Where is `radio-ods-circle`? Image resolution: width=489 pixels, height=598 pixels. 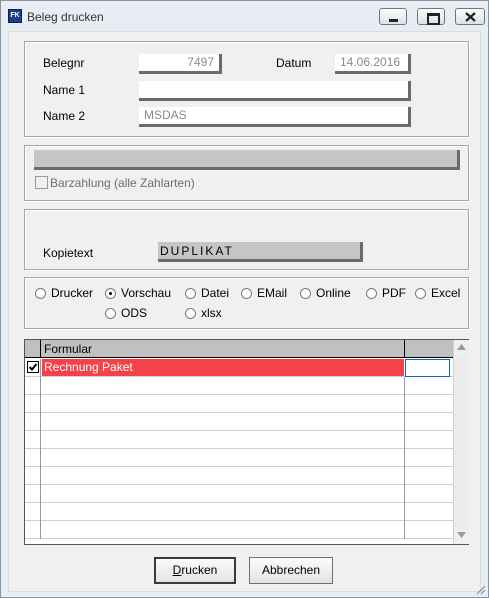 radio-ods-circle is located at coordinates (110, 313).